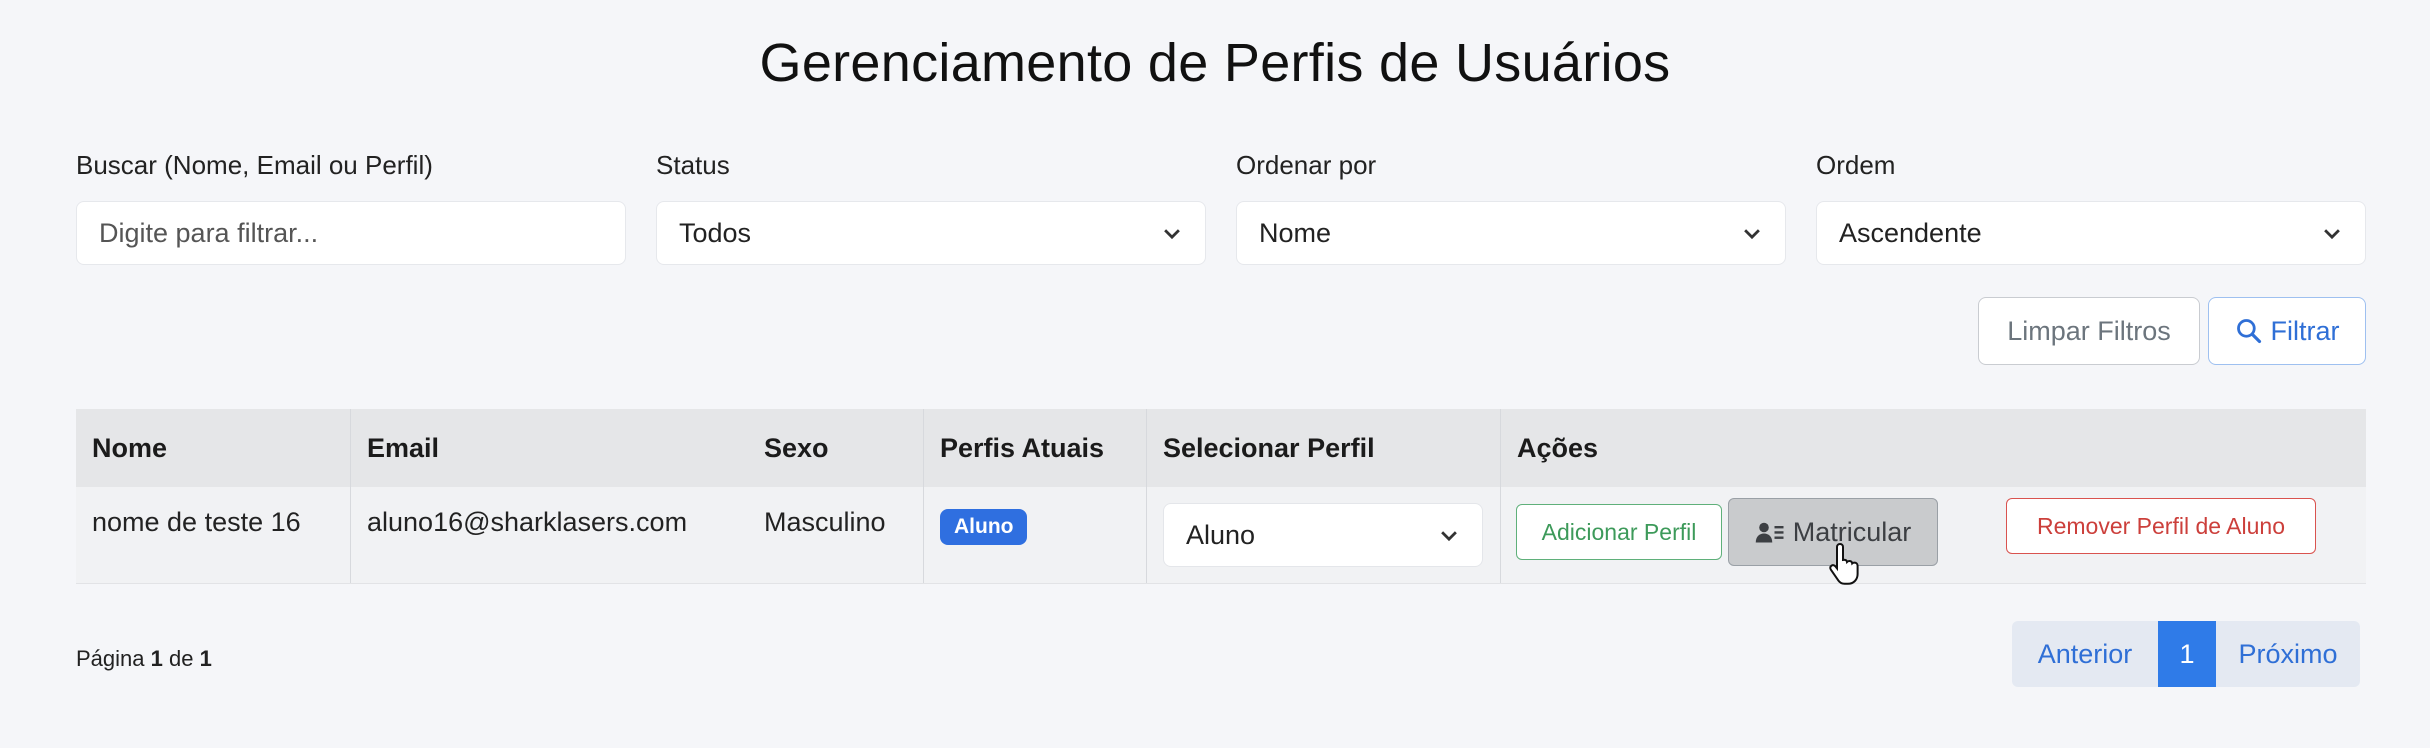 The width and height of the screenshot is (2430, 748). What do you see at coordinates (984, 527) in the screenshot?
I see `profile-badge: Aluno` at bounding box center [984, 527].